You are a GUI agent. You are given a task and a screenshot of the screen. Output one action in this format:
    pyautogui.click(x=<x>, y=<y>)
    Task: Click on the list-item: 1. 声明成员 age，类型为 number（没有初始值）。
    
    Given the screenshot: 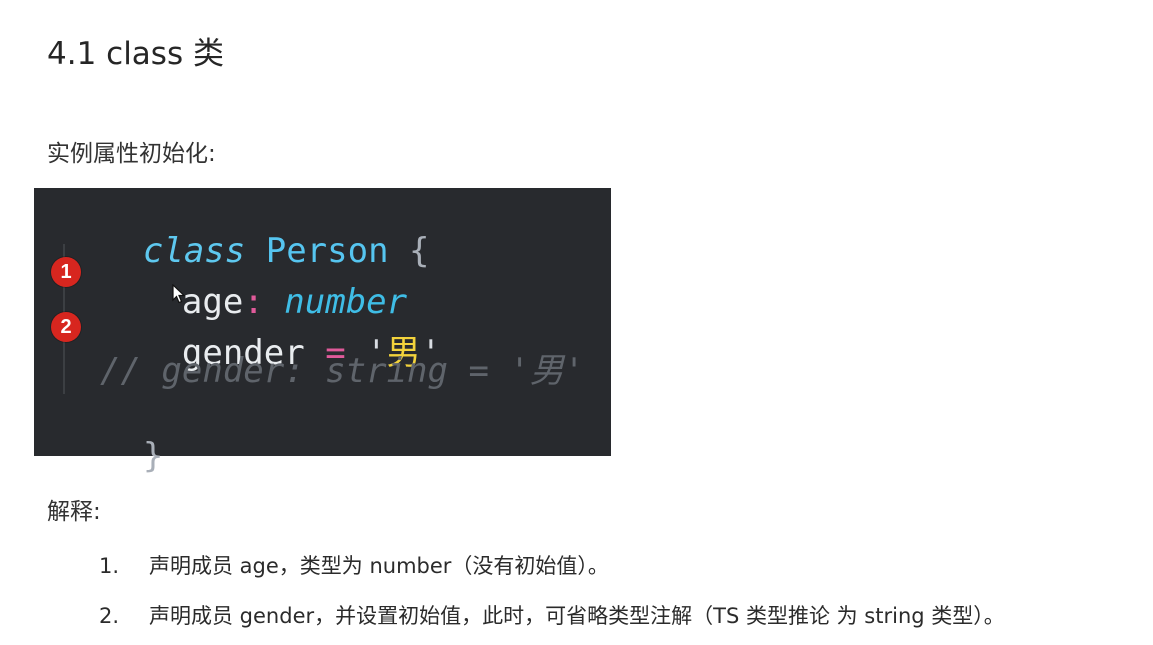 What is the action you would take?
    pyautogui.click(x=354, y=565)
    